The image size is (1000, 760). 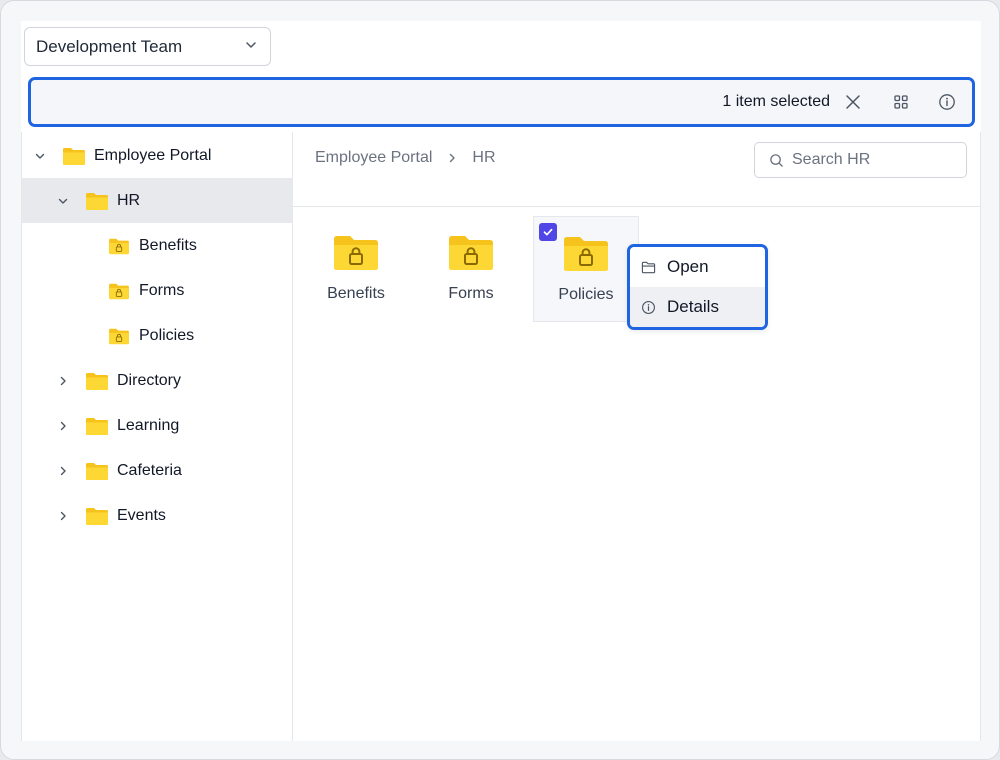 What do you see at coordinates (483, 158) in the screenshot?
I see `breadcrumb-hr: HR` at bounding box center [483, 158].